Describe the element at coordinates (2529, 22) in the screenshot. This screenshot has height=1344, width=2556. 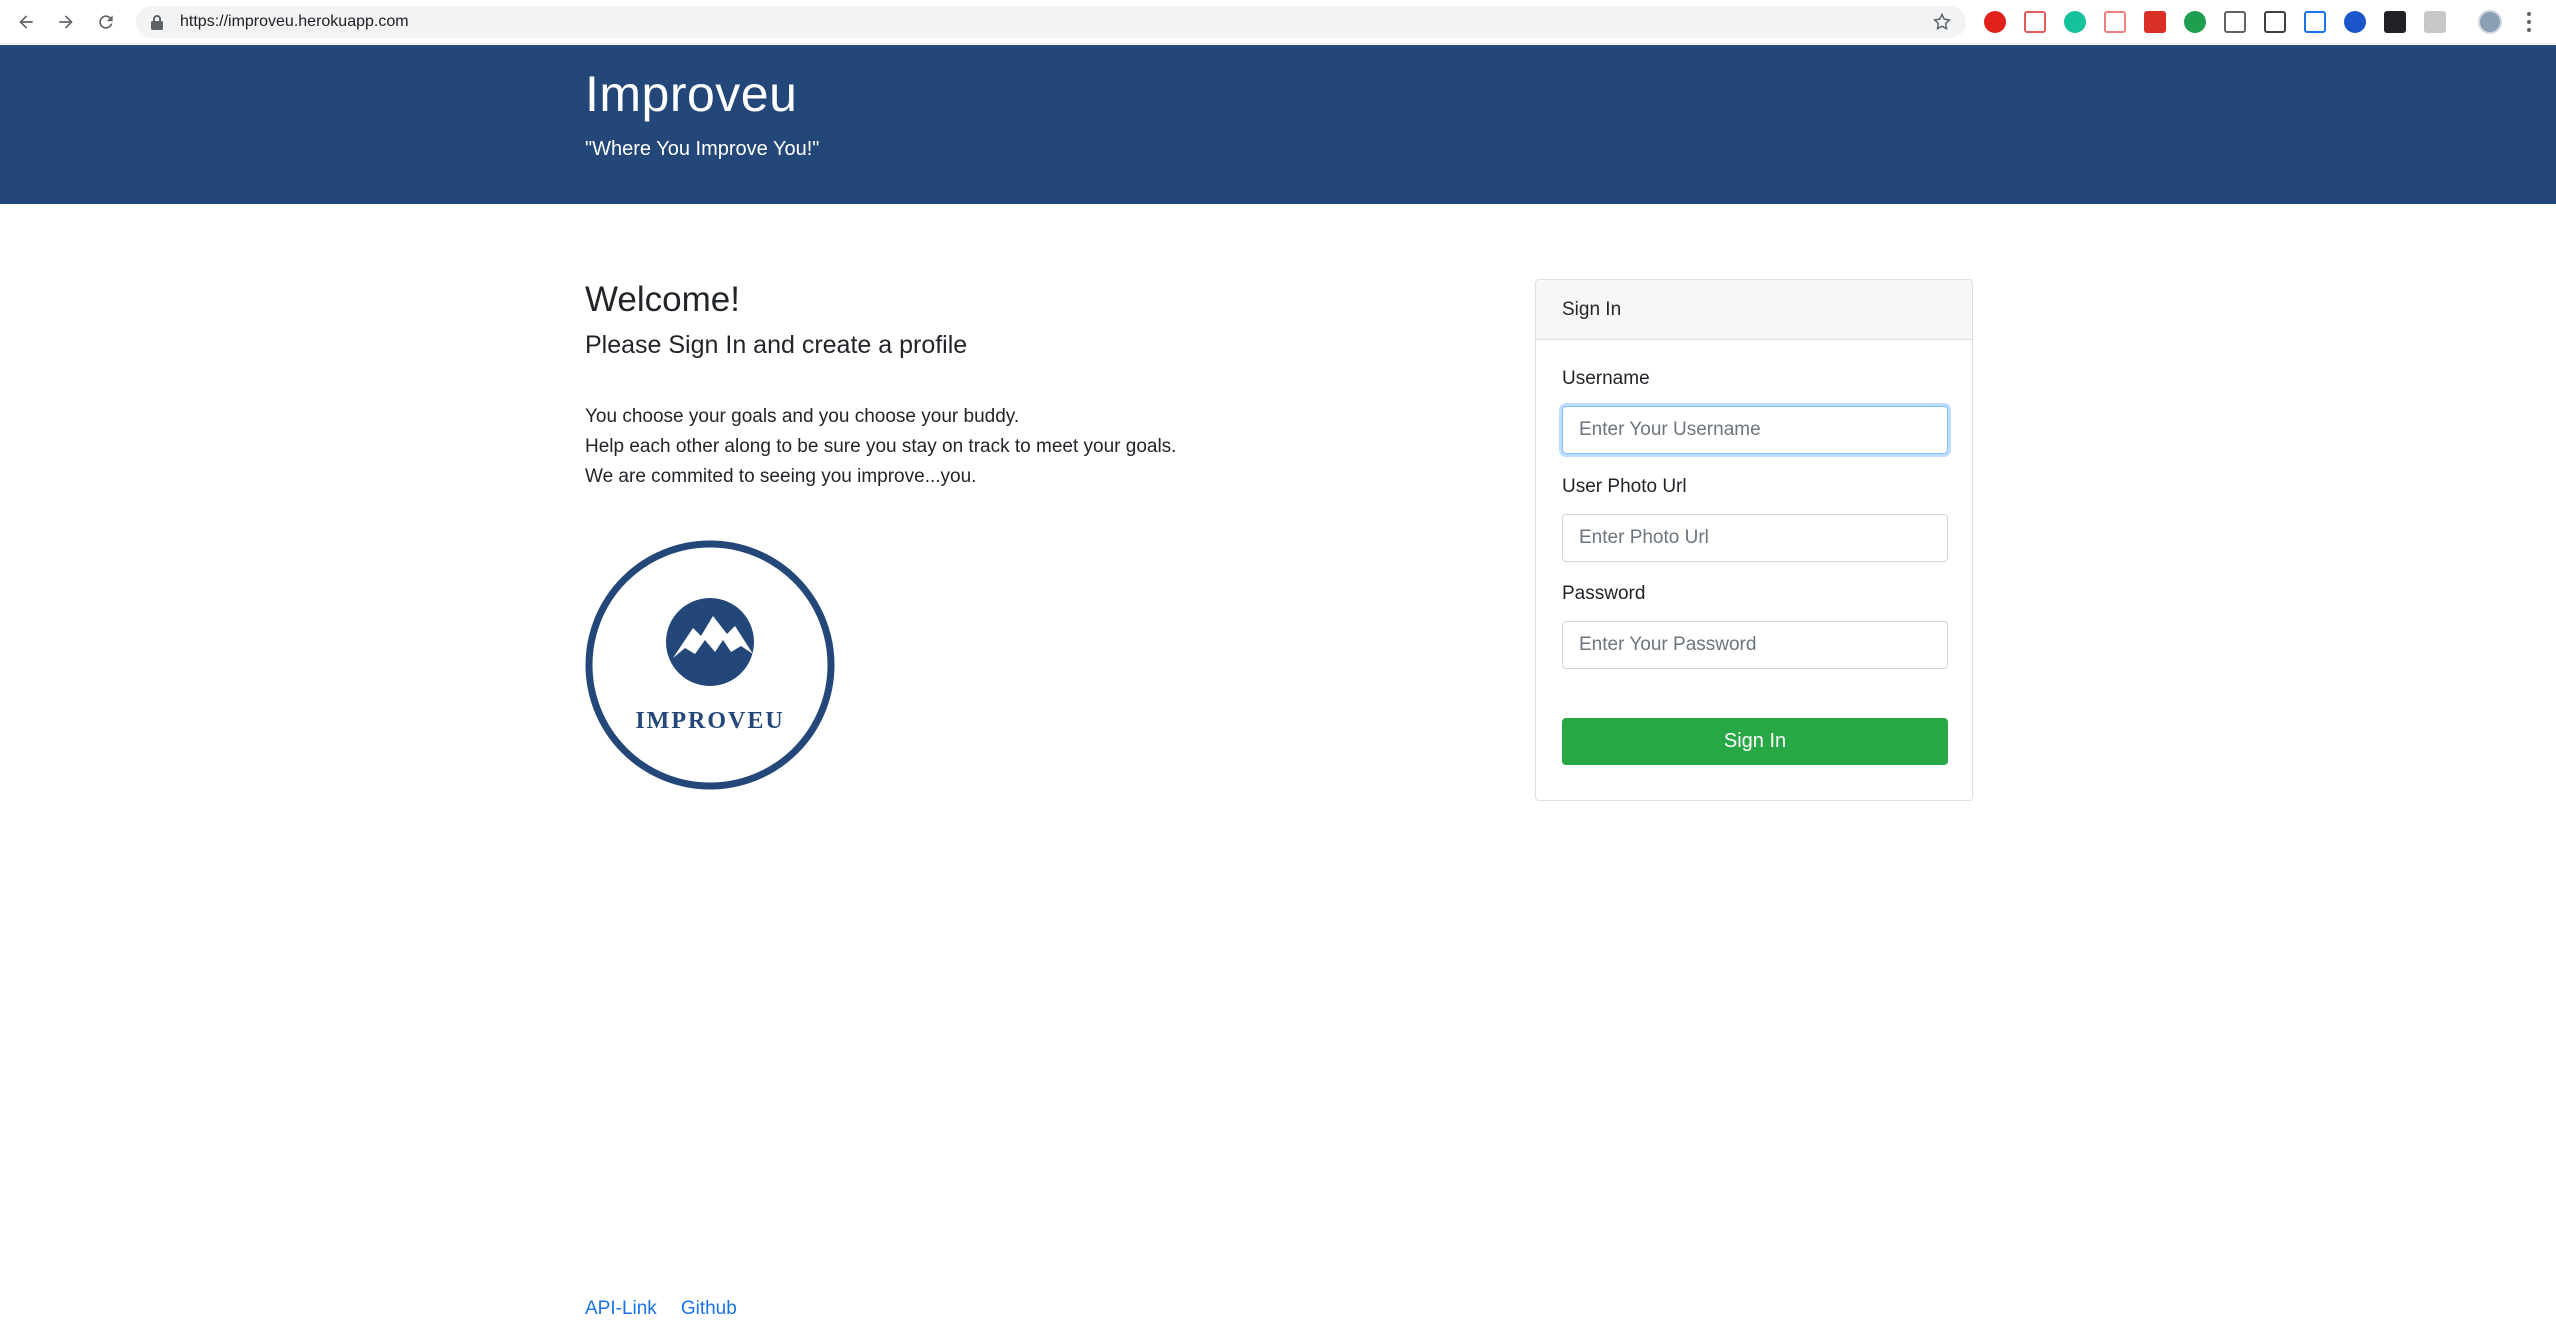
I see `browser-menu-icon` at that location.